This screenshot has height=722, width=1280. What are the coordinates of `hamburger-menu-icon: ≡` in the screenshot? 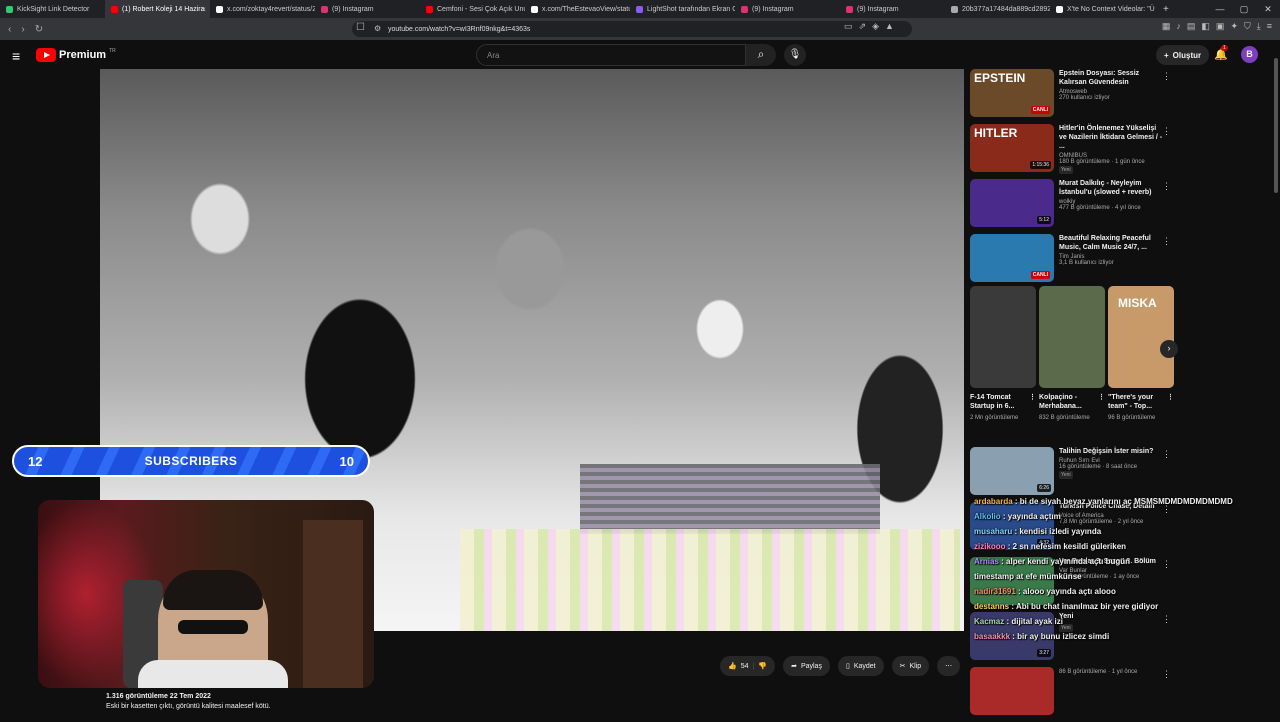 It's located at (16, 56).